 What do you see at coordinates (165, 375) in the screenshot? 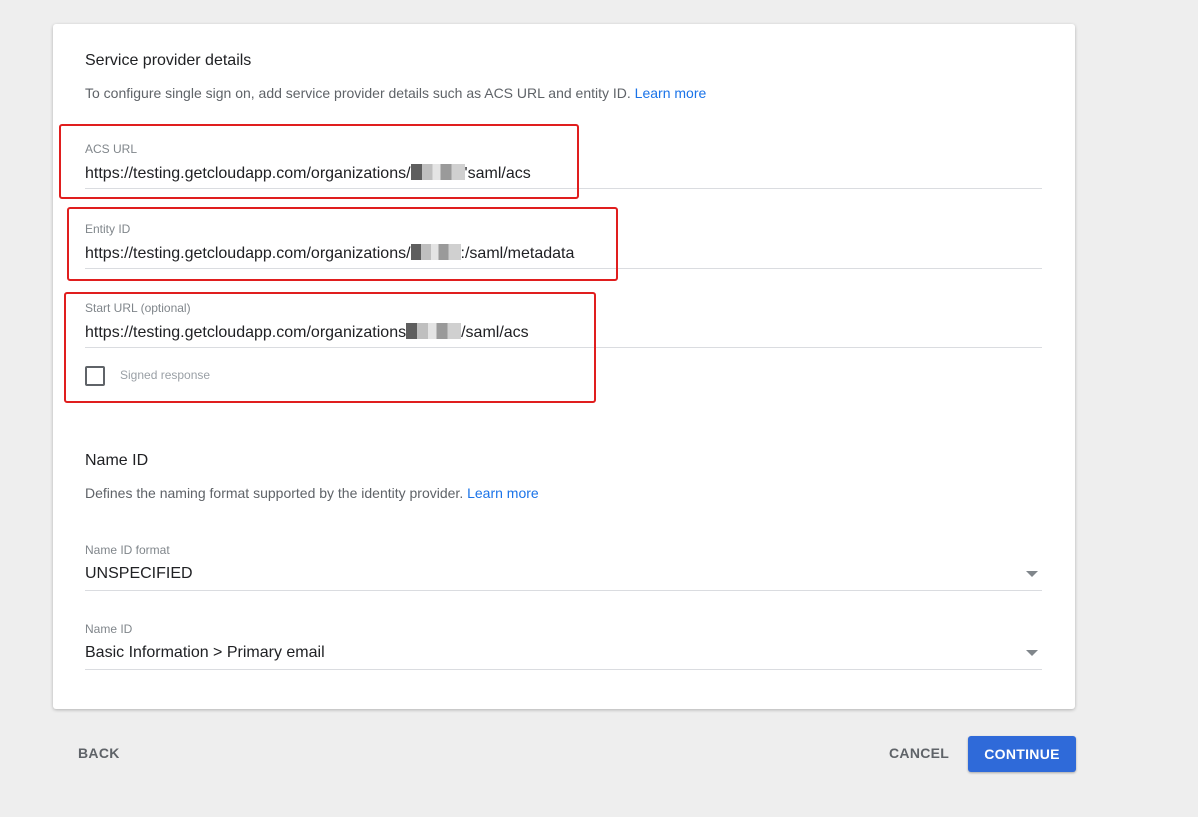
I see `signed-response-label: Signed response` at bounding box center [165, 375].